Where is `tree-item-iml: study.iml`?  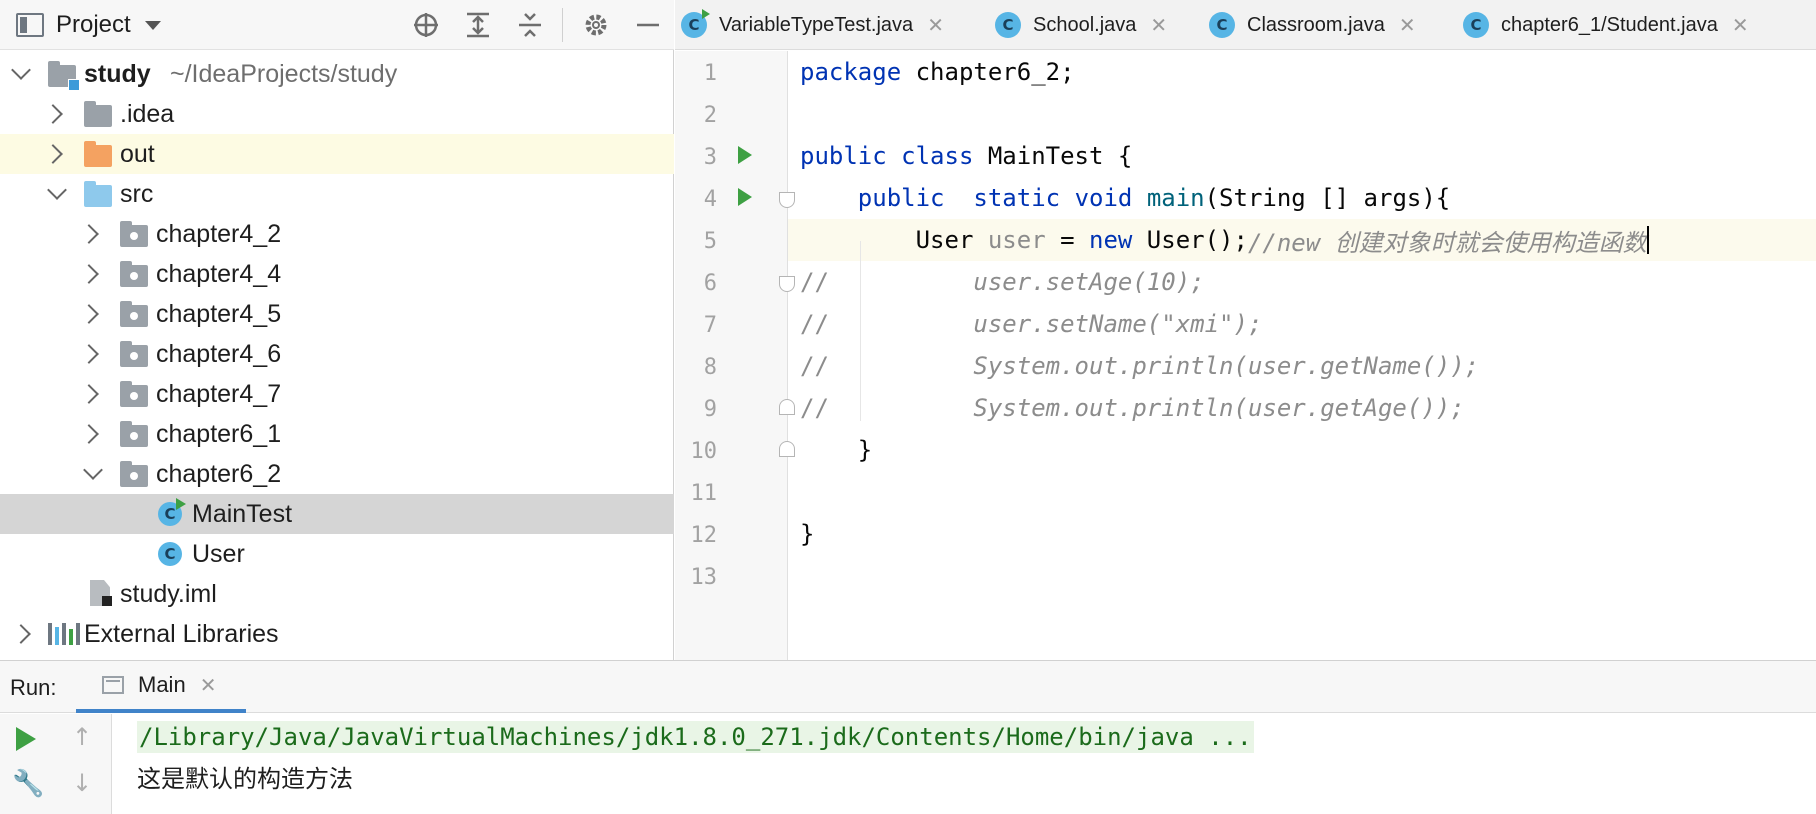
tree-item-iml: study.iml is located at coordinates (337, 594).